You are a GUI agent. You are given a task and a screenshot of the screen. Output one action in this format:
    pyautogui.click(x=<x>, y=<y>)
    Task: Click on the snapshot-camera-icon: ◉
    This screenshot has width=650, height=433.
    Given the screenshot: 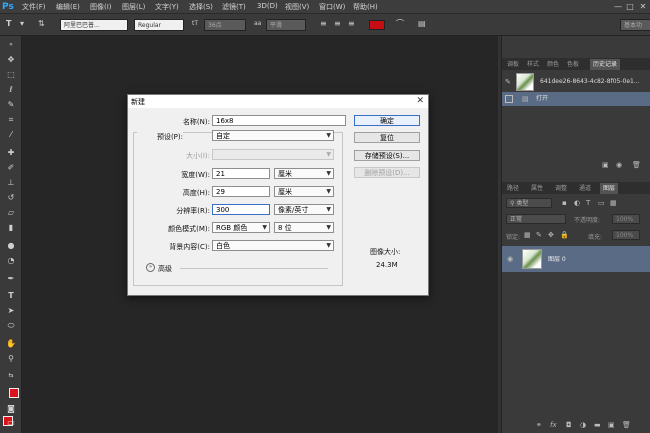 What is the action you would take?
    pyautogui.click(x=619, y=165)
    